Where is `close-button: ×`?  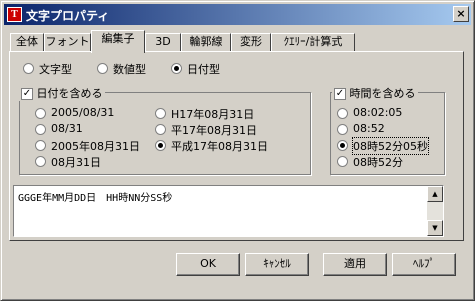 close-button: × is located at coordinates (461, 14).